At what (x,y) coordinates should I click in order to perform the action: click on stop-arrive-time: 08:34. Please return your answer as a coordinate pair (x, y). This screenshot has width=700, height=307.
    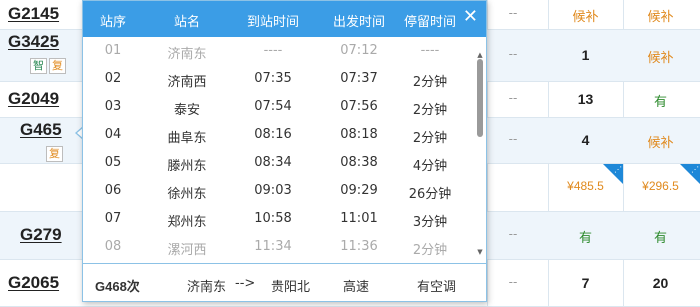
    Looking at the image, I should click on (273, 162).